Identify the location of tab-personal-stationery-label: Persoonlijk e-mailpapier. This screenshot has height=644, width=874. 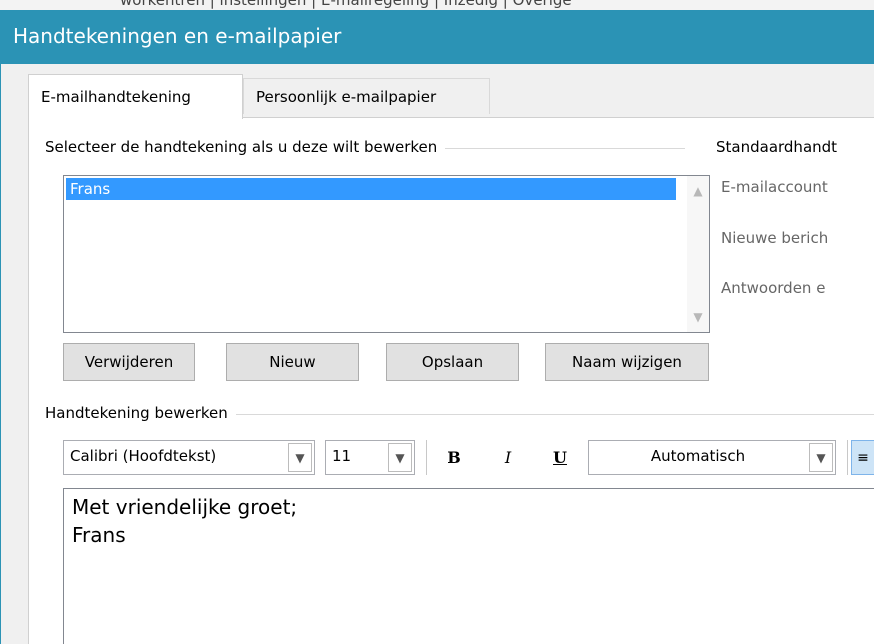
(346, 97).